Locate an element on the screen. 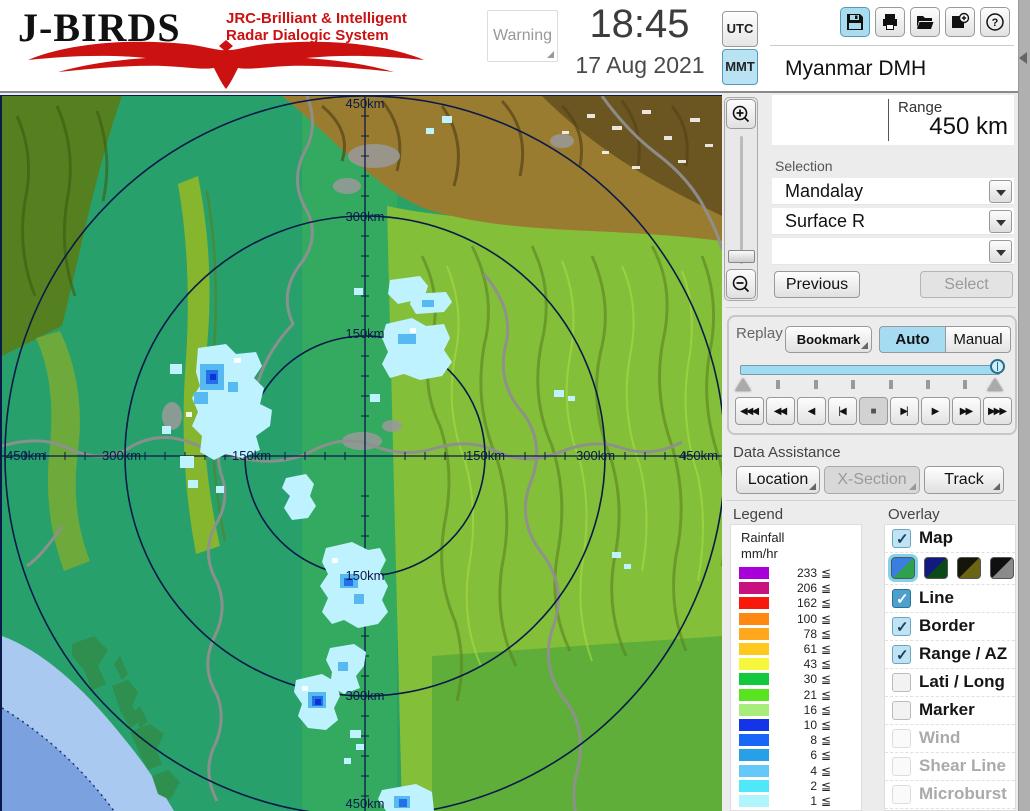  track-button: Track is located at coordinates (964, 480).